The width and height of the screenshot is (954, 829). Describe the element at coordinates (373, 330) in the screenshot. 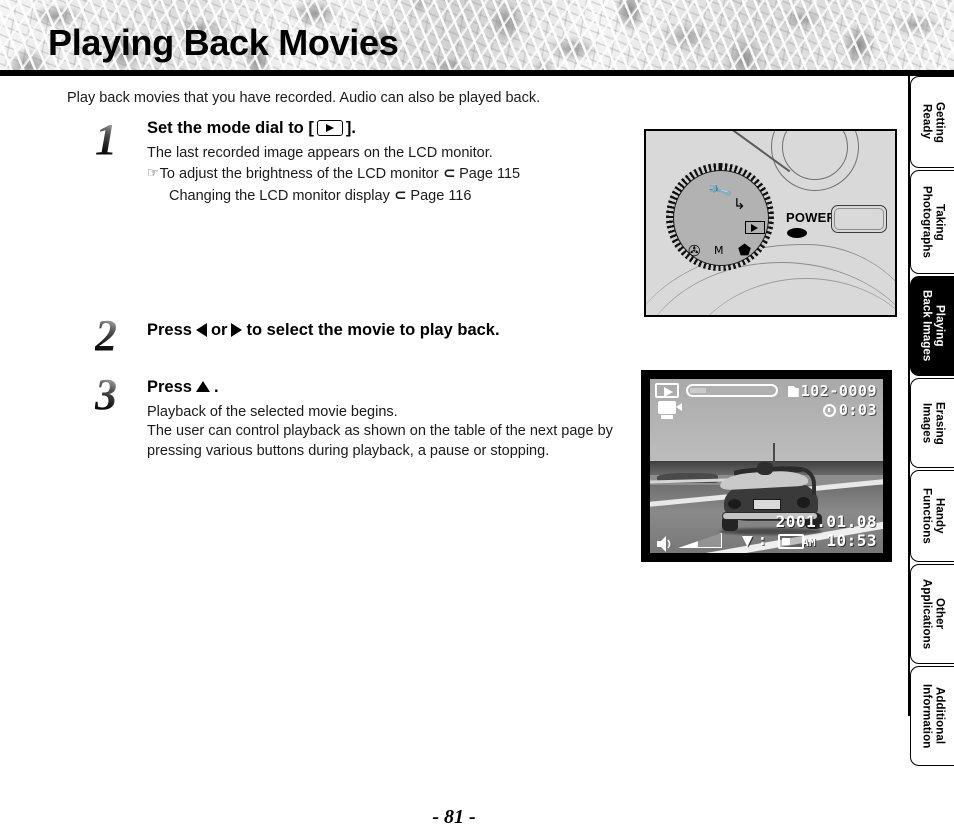

I see `step-2-heading-part3: to select the movie to play back.` at that location.